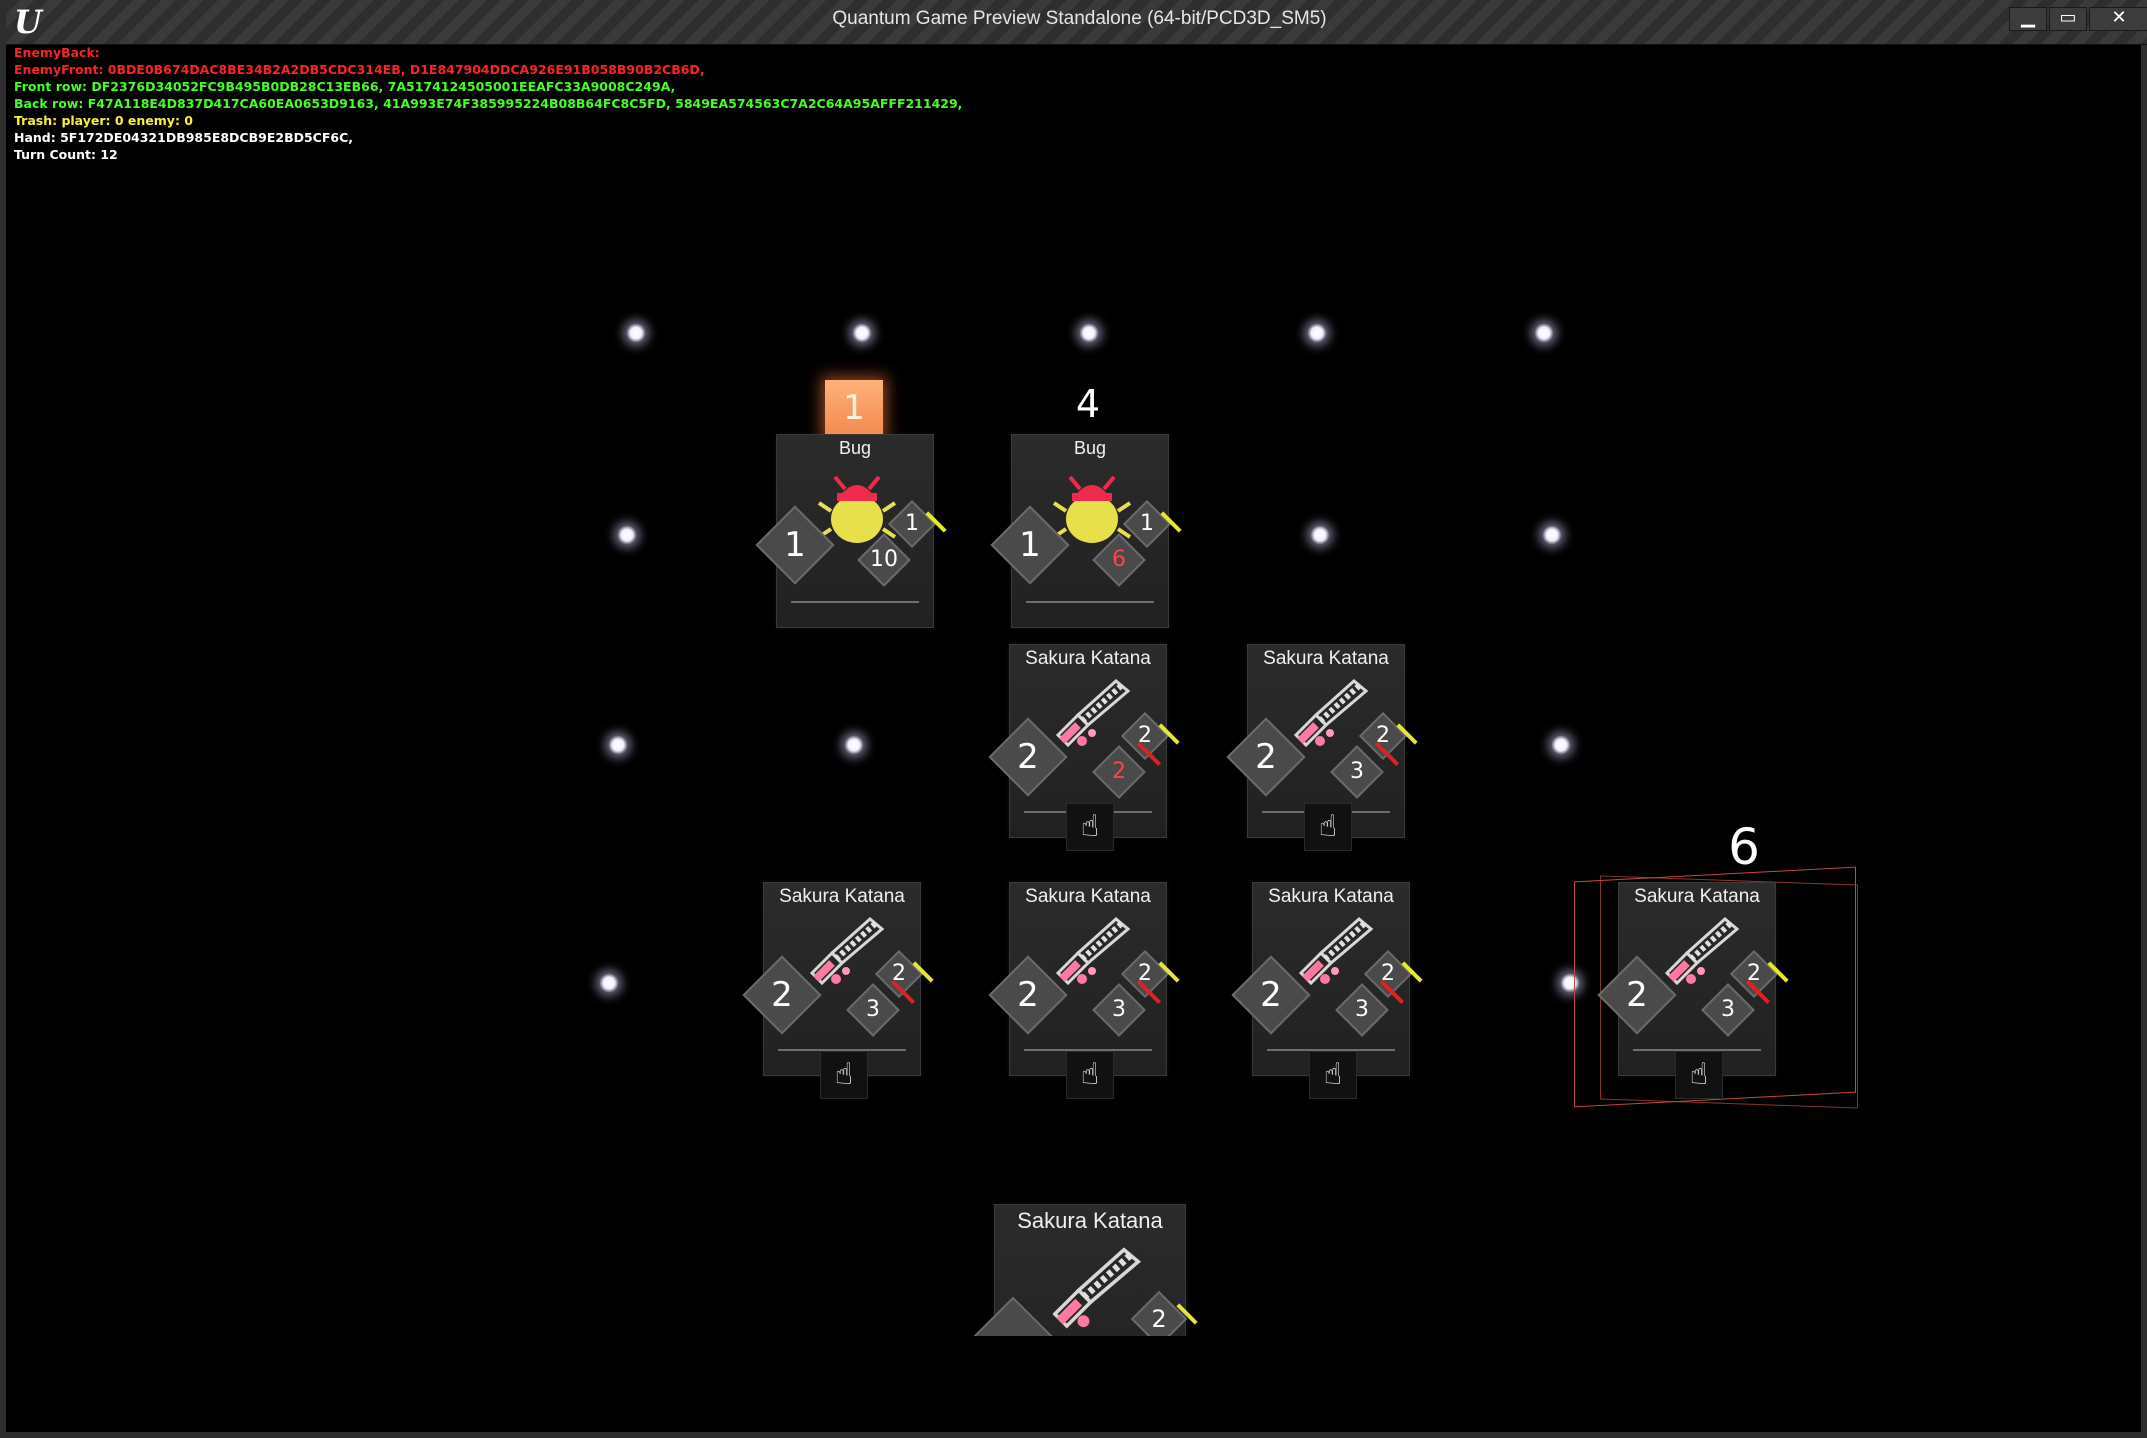 The image size is (2147, 1438). What do you see at coordinates (2028, 19) in the screenshot?
I see `minimize-button: ▁` at bounding box center [2028, 19].